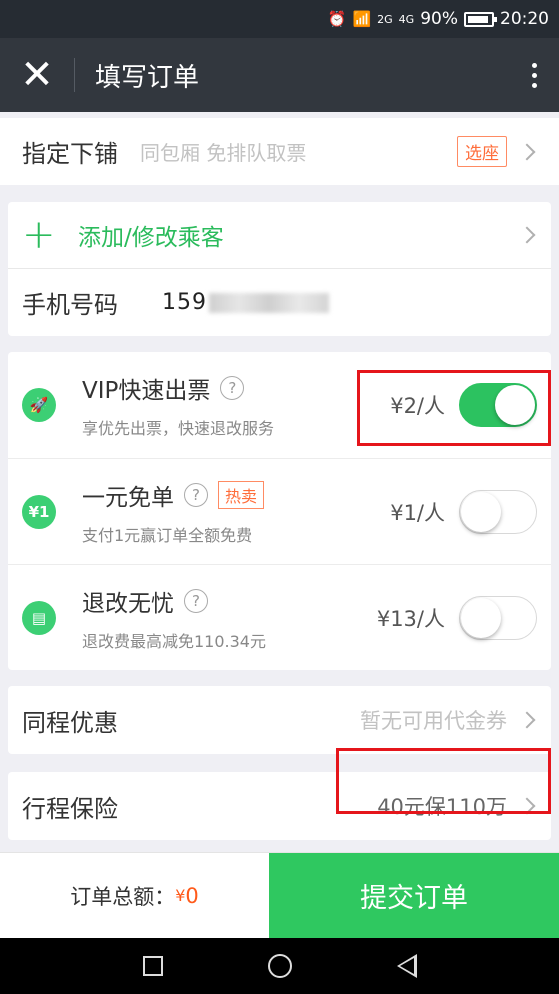  I want to click on more-menu-icon, so click(534, 75).